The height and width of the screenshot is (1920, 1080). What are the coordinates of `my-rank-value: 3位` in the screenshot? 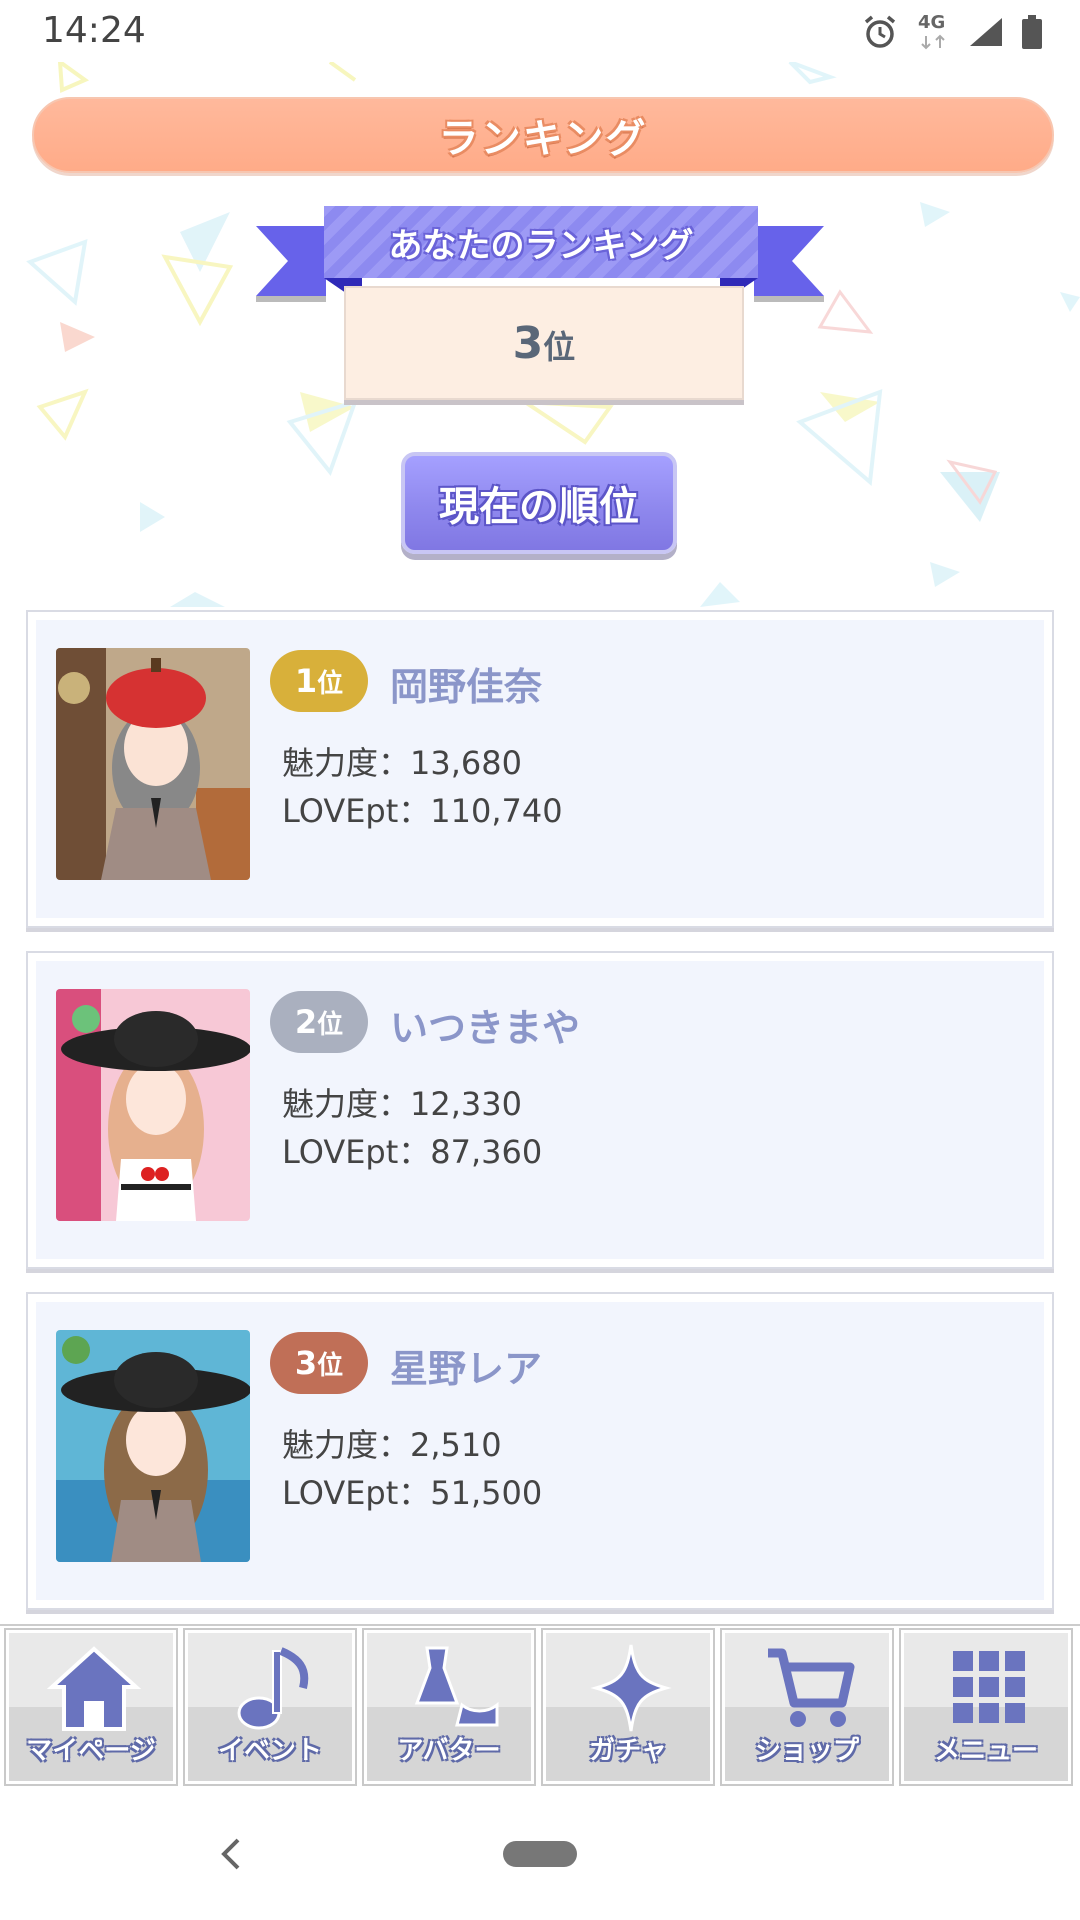 It's located at (544, 343).